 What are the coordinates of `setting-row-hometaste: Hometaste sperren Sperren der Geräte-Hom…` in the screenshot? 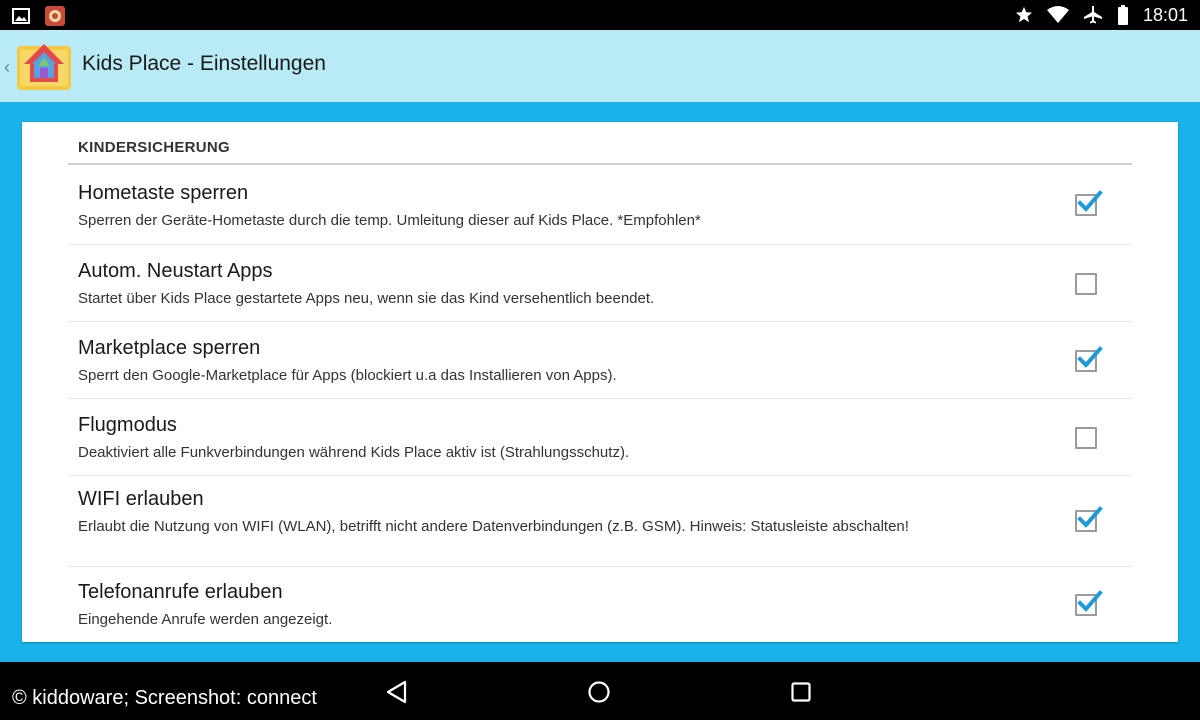 It's located at (600, 206).